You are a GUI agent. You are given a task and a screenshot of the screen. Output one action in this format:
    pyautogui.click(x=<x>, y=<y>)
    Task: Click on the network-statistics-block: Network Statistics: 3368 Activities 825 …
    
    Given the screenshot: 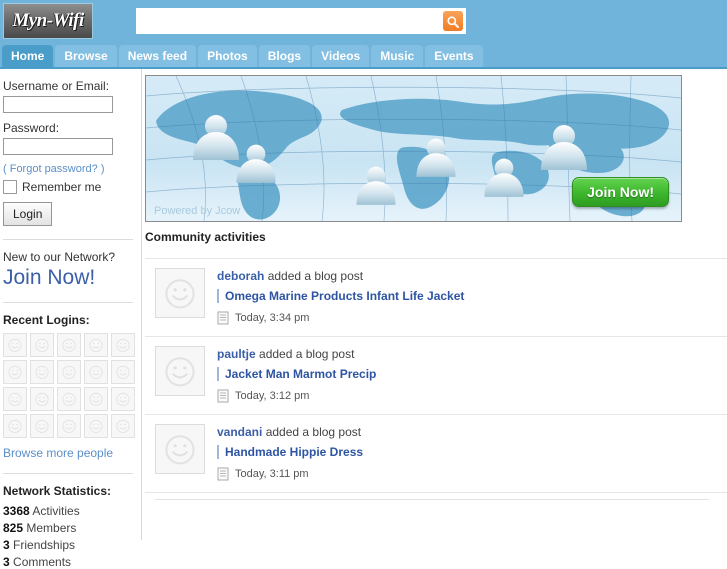 What is the action you would take?
    pyautogui.click(x=70, y=526)
    